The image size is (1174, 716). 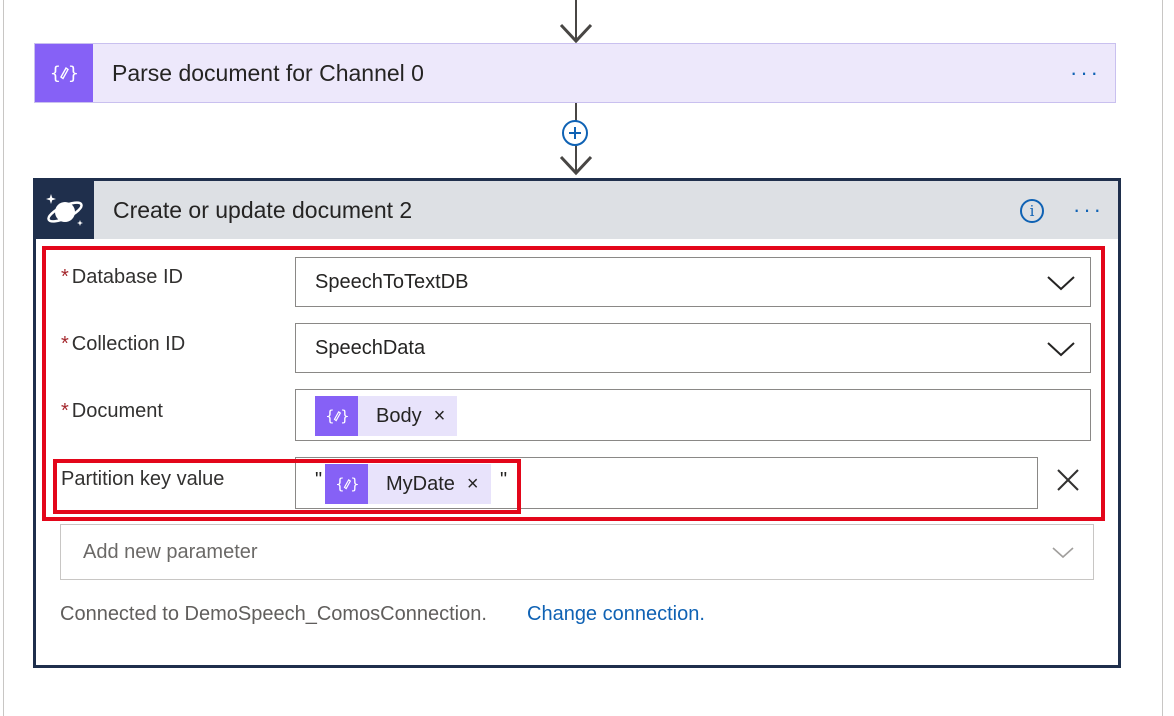 I want to click on data-operations-icon: { }, so click(x=64, y=73).